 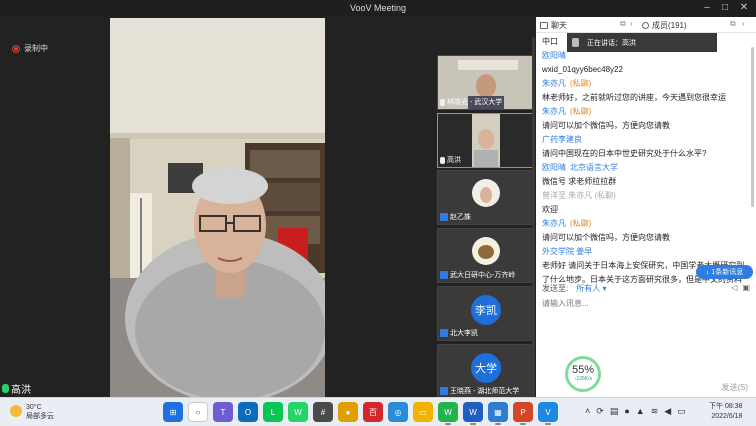 I want to click on network-speed: ↑126K/s, so click(x=583, y=379).